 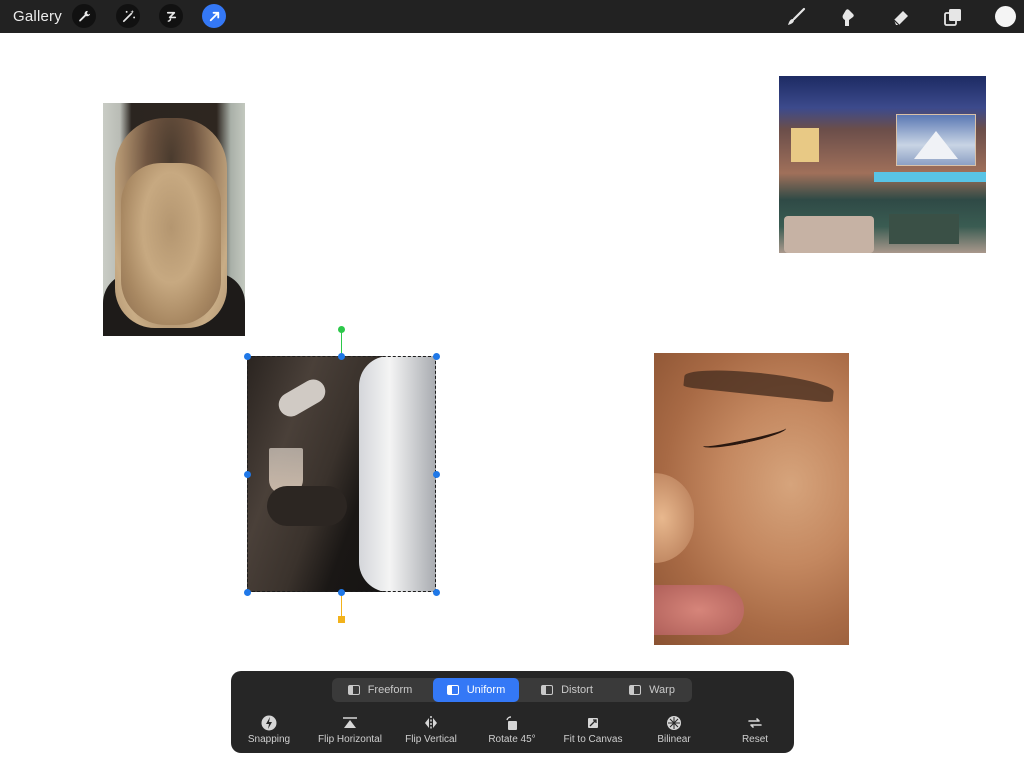 I want to click on warp-icon, so click(x=635, y=690).